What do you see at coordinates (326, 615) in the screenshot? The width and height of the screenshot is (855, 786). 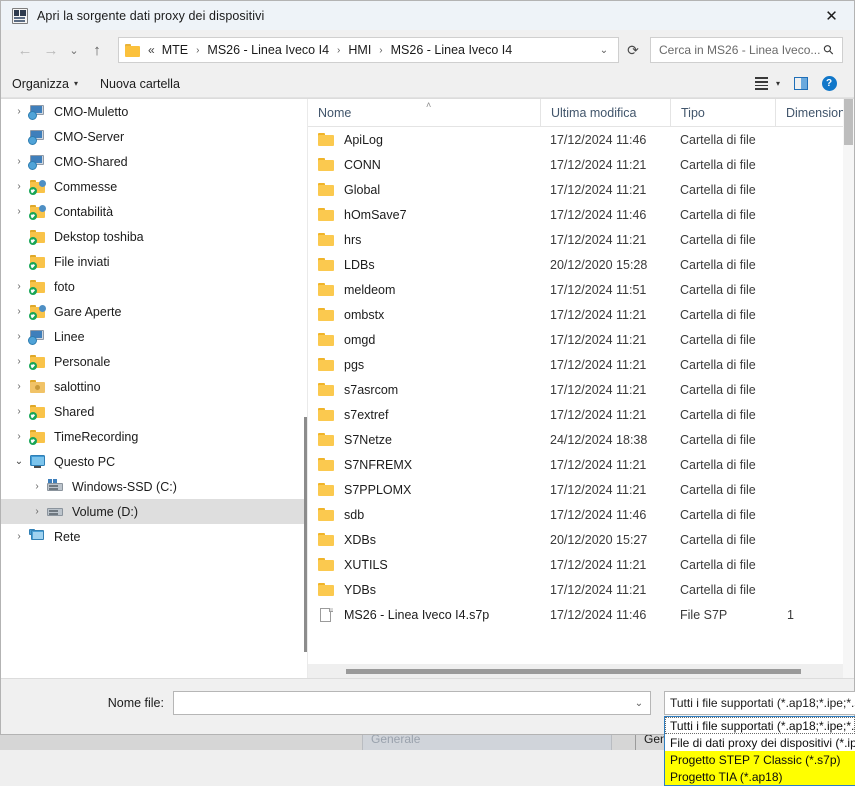 I see `file-icon` at bounding box center [326, 615].